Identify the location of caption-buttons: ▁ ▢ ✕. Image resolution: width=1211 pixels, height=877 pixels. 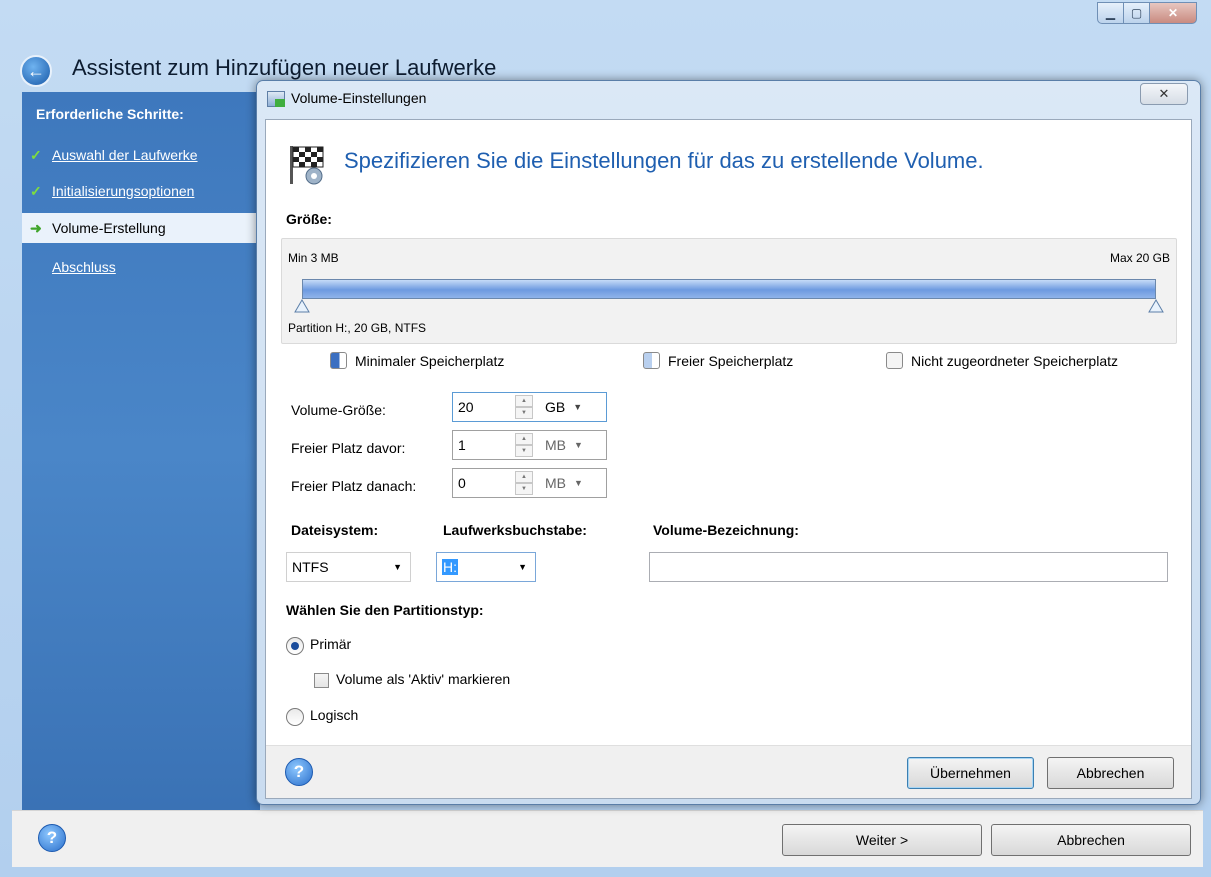
(1147, 13).